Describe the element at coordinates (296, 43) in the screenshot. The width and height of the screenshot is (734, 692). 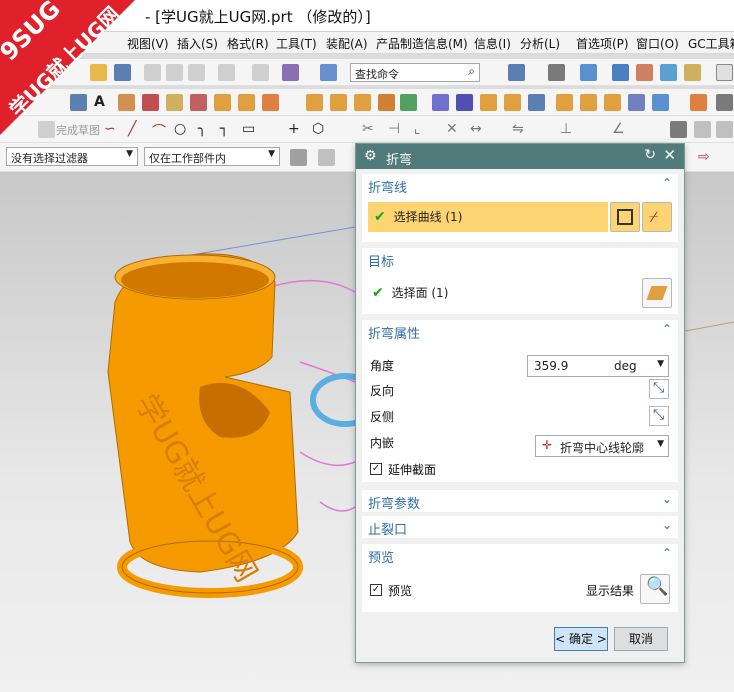
I see `menu-tools: 工具(T)` at that location.